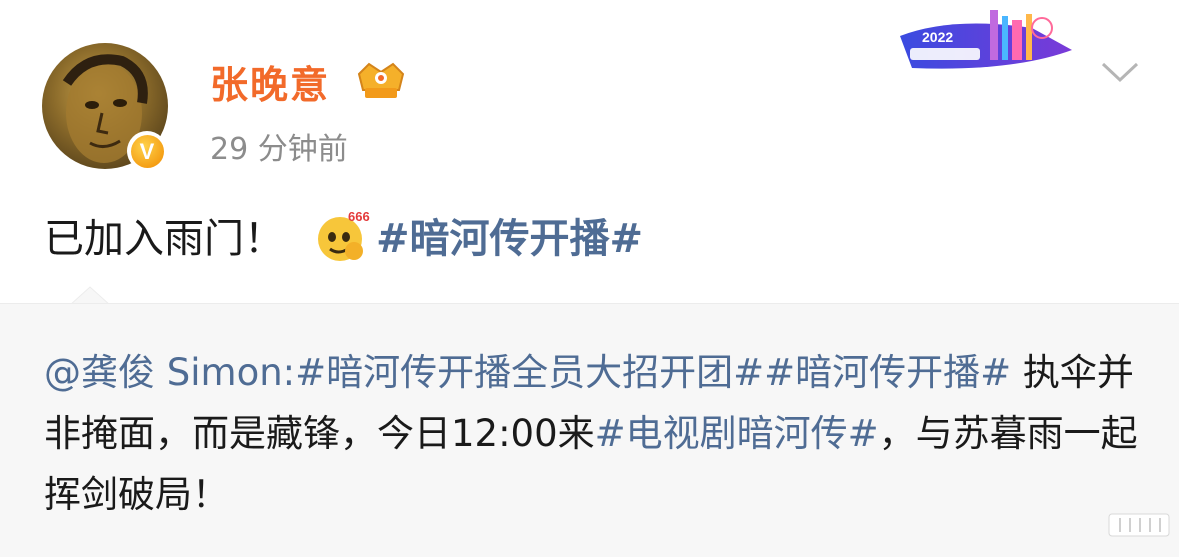 The height and width of the screenshot is (557, 1179). I want to click on chevron-down-icon, so click(1120, 71).